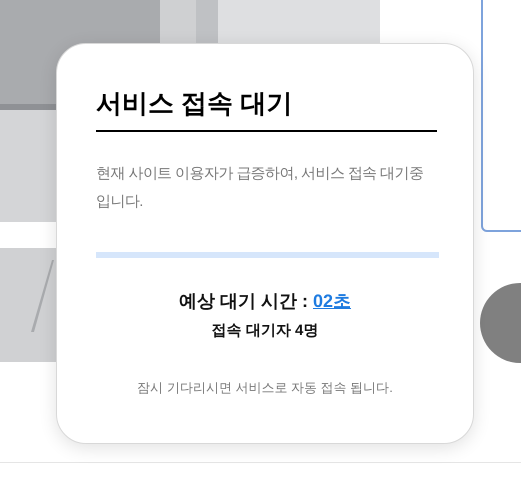  I want to click on dialog-title: 서비스 접속 대기, so click(194, 103).